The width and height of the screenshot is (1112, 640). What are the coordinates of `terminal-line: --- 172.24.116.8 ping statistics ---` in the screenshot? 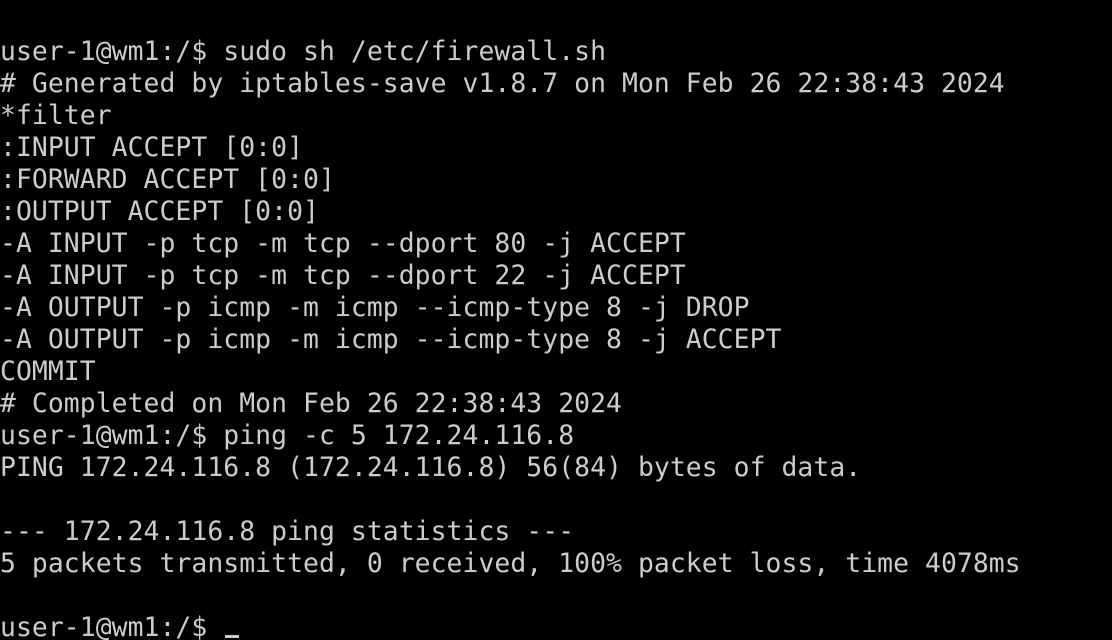 It's located at (287, 531).